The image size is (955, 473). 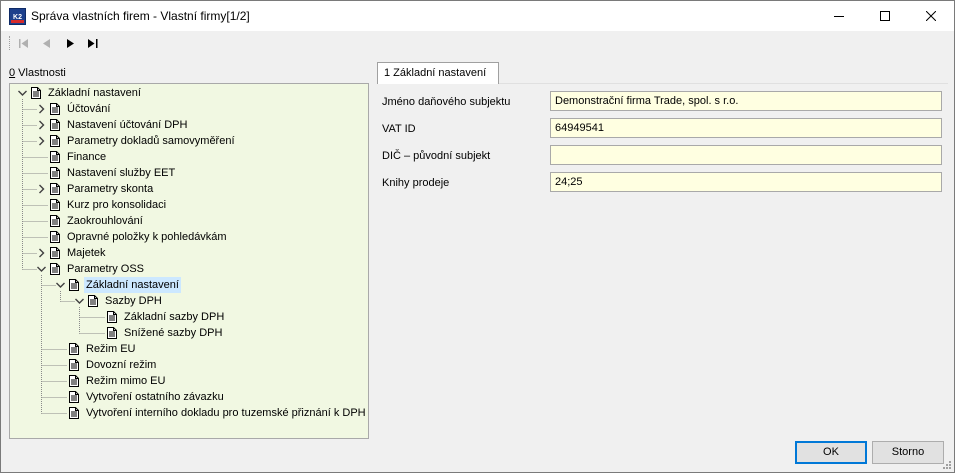 I want to click on minimize-icon, so click(x=839, y=16).